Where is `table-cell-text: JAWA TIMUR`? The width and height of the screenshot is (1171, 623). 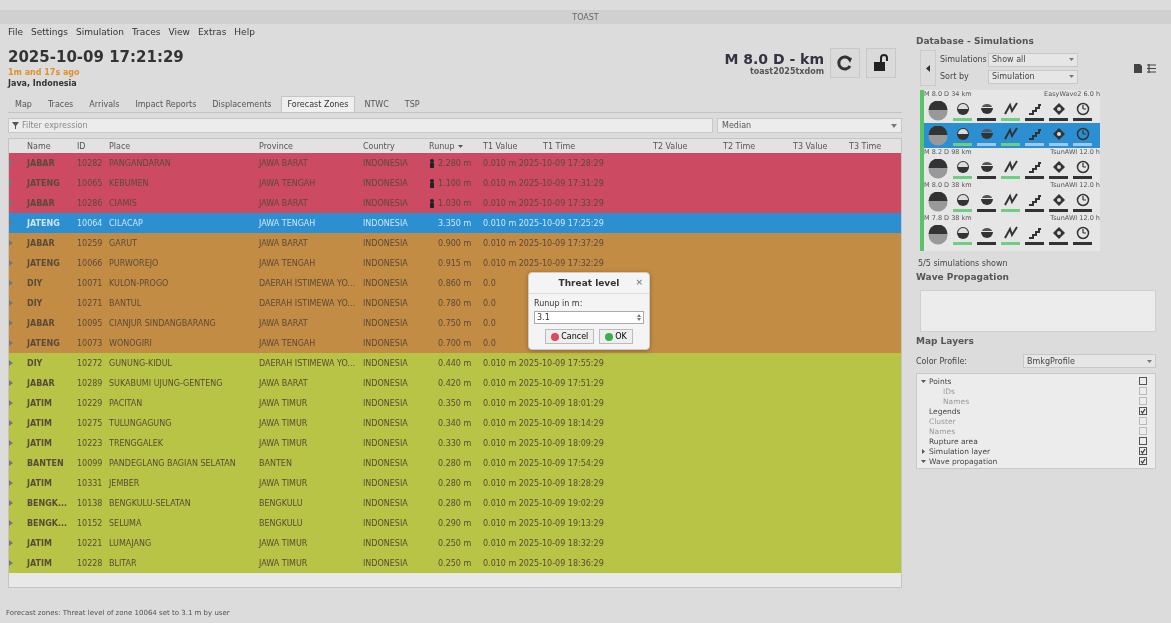 table-cell-text: JAWA TIMUR is located at coordinates (284, 443).